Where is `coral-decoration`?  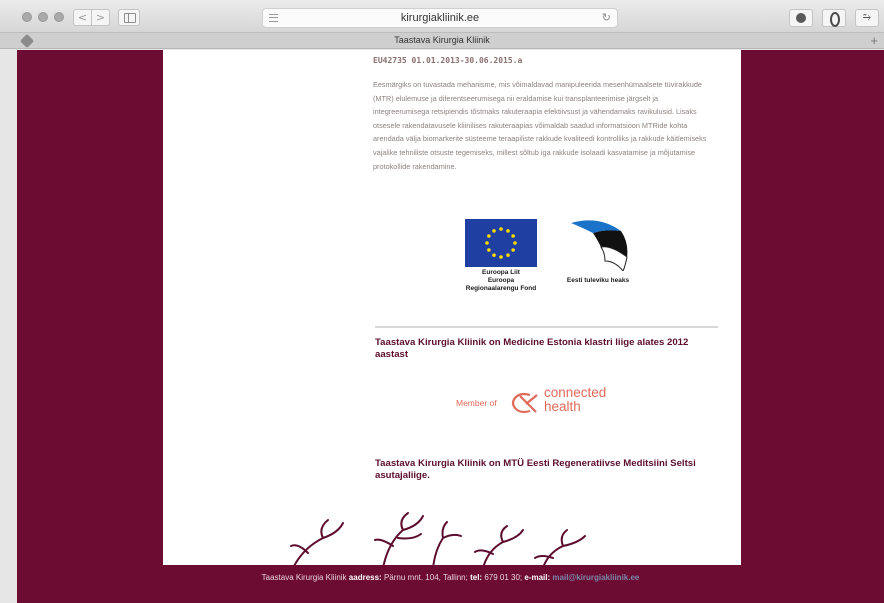 coral-decoration is located at coordinates (438, 538).